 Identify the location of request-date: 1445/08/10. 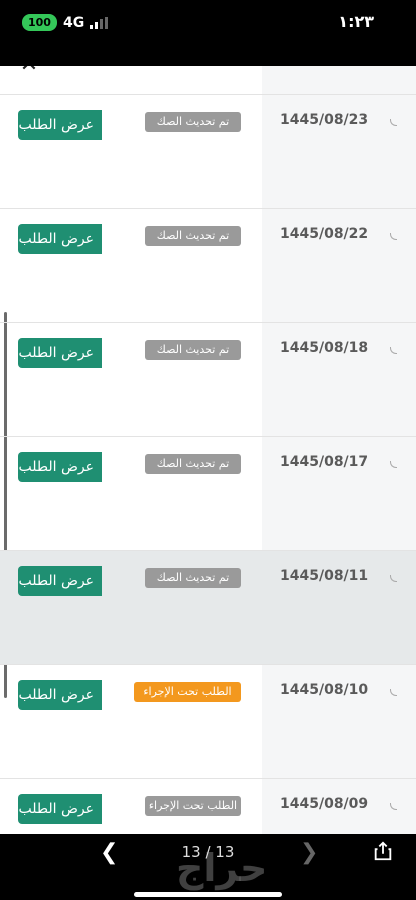
(324, 690).